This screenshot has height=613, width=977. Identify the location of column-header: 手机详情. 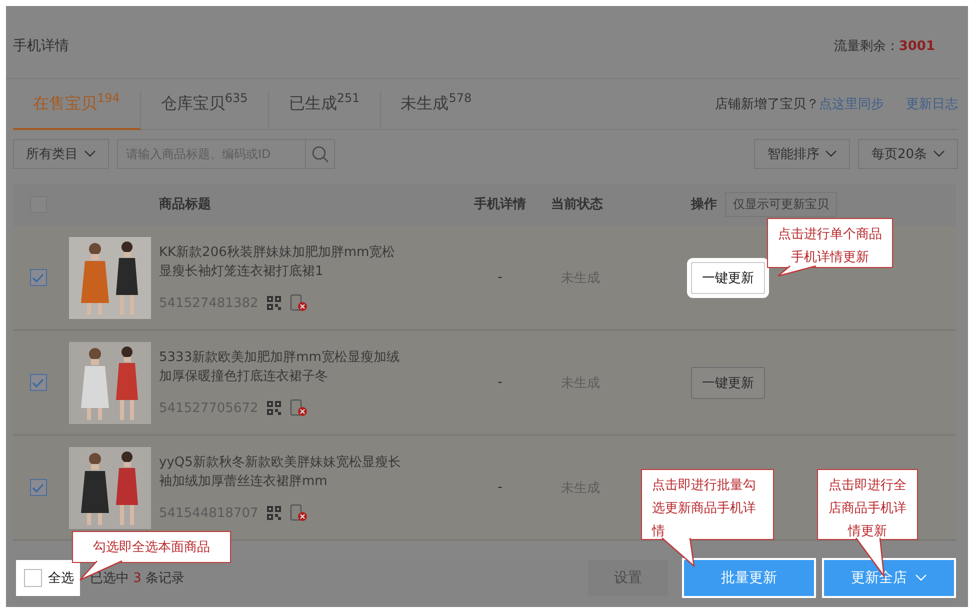
(500, 204).